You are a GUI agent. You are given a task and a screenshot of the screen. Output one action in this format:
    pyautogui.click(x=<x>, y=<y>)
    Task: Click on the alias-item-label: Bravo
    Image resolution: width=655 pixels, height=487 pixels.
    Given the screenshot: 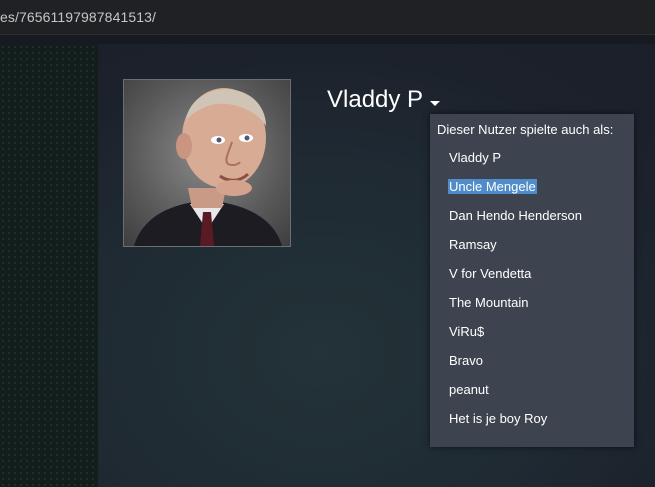 What is the action you would take?
    pyautogui.click(x=466, y=360)
    